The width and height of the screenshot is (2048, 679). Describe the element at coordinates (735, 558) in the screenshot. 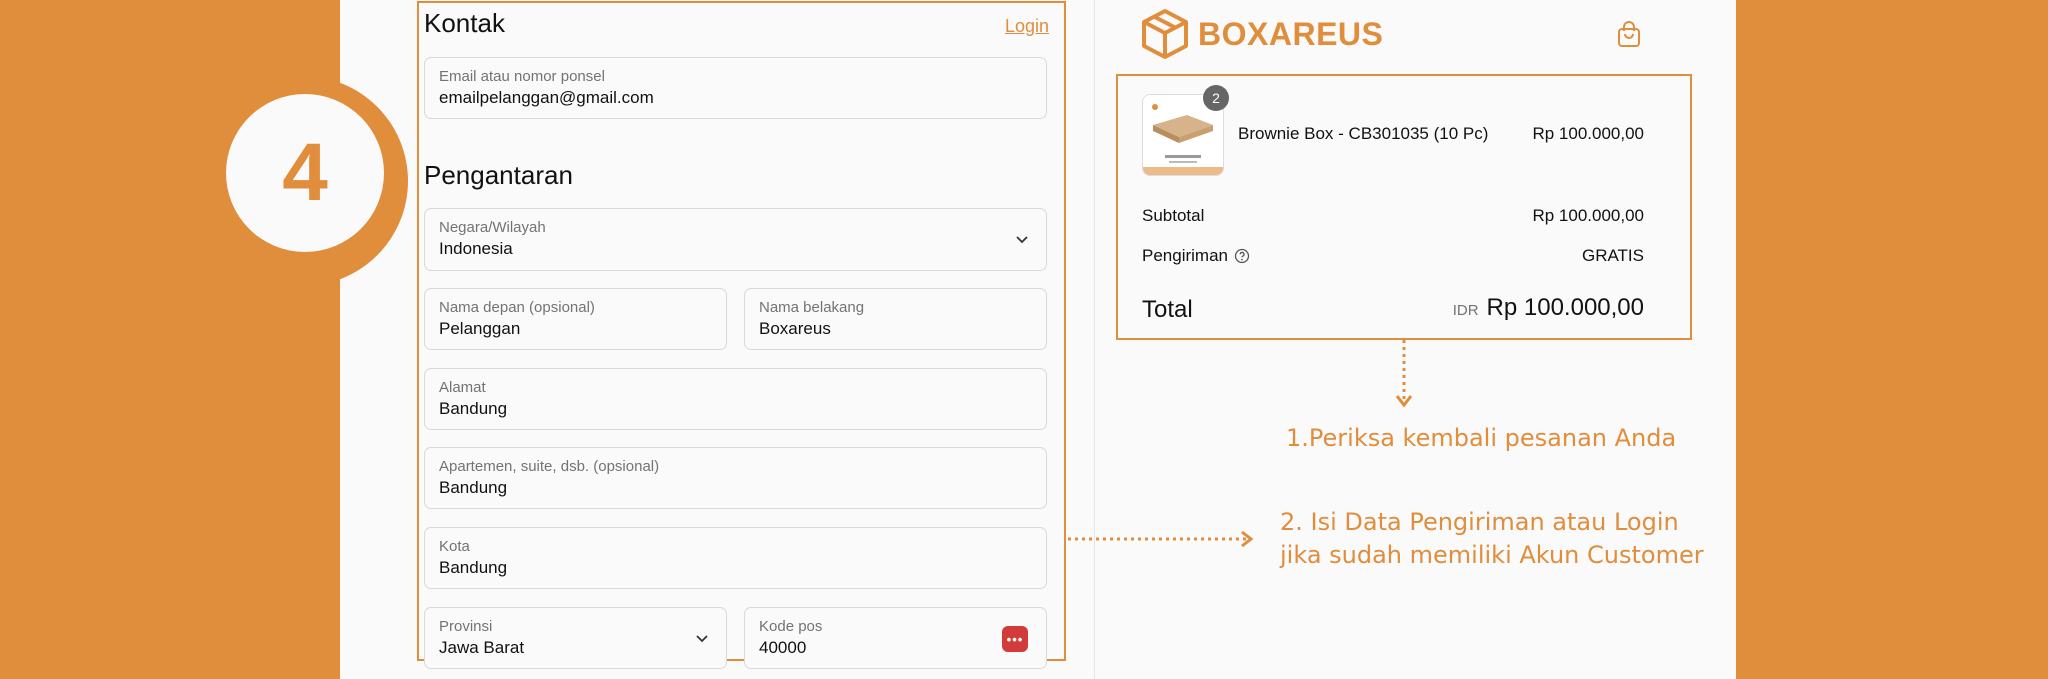

I see `city-field: Kota Bandung` at that location.